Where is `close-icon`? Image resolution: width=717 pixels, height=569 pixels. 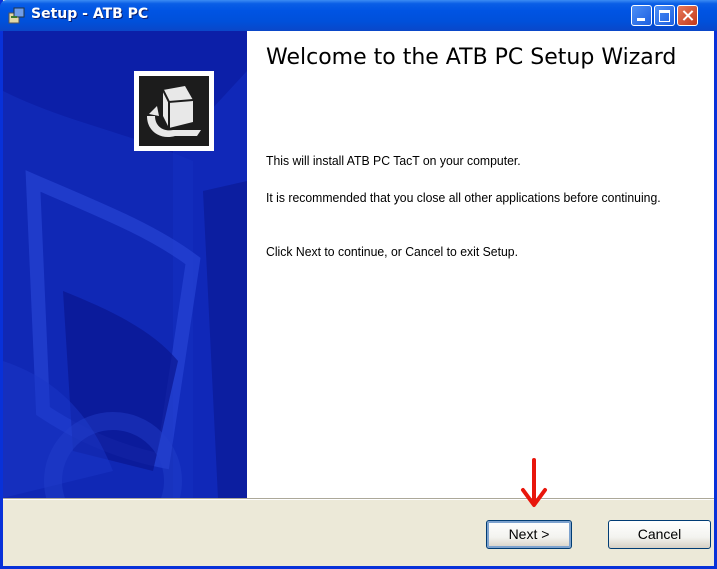 close-icon is located at coordinates (687, 15).